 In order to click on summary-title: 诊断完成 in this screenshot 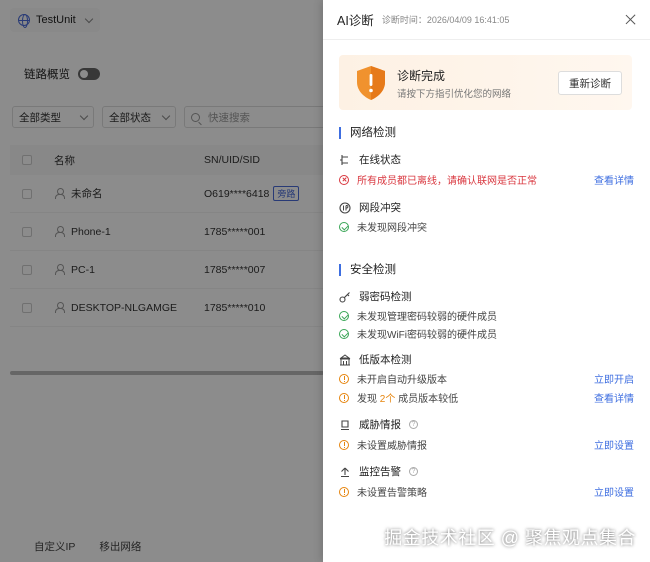, I will do `click(421, 76)`.